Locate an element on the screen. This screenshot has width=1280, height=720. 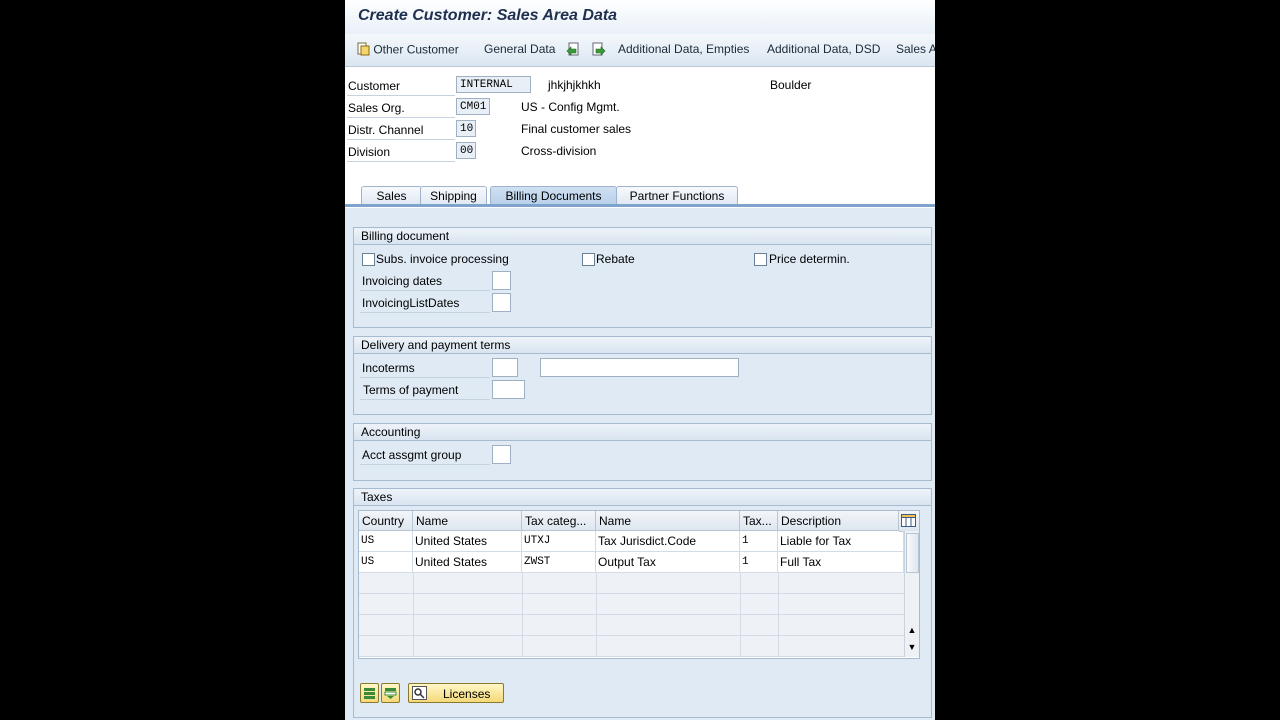
sales-org-field: CM01 is located at coordinates (473, 106).